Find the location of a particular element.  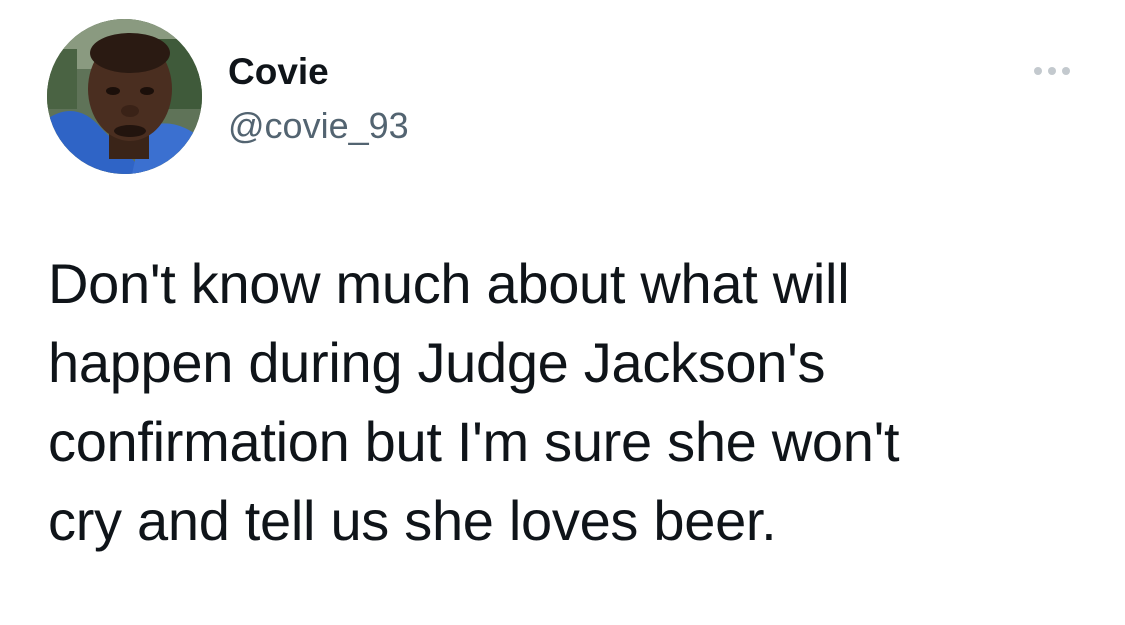

more-options-button is located at coordinates (1052, 71).